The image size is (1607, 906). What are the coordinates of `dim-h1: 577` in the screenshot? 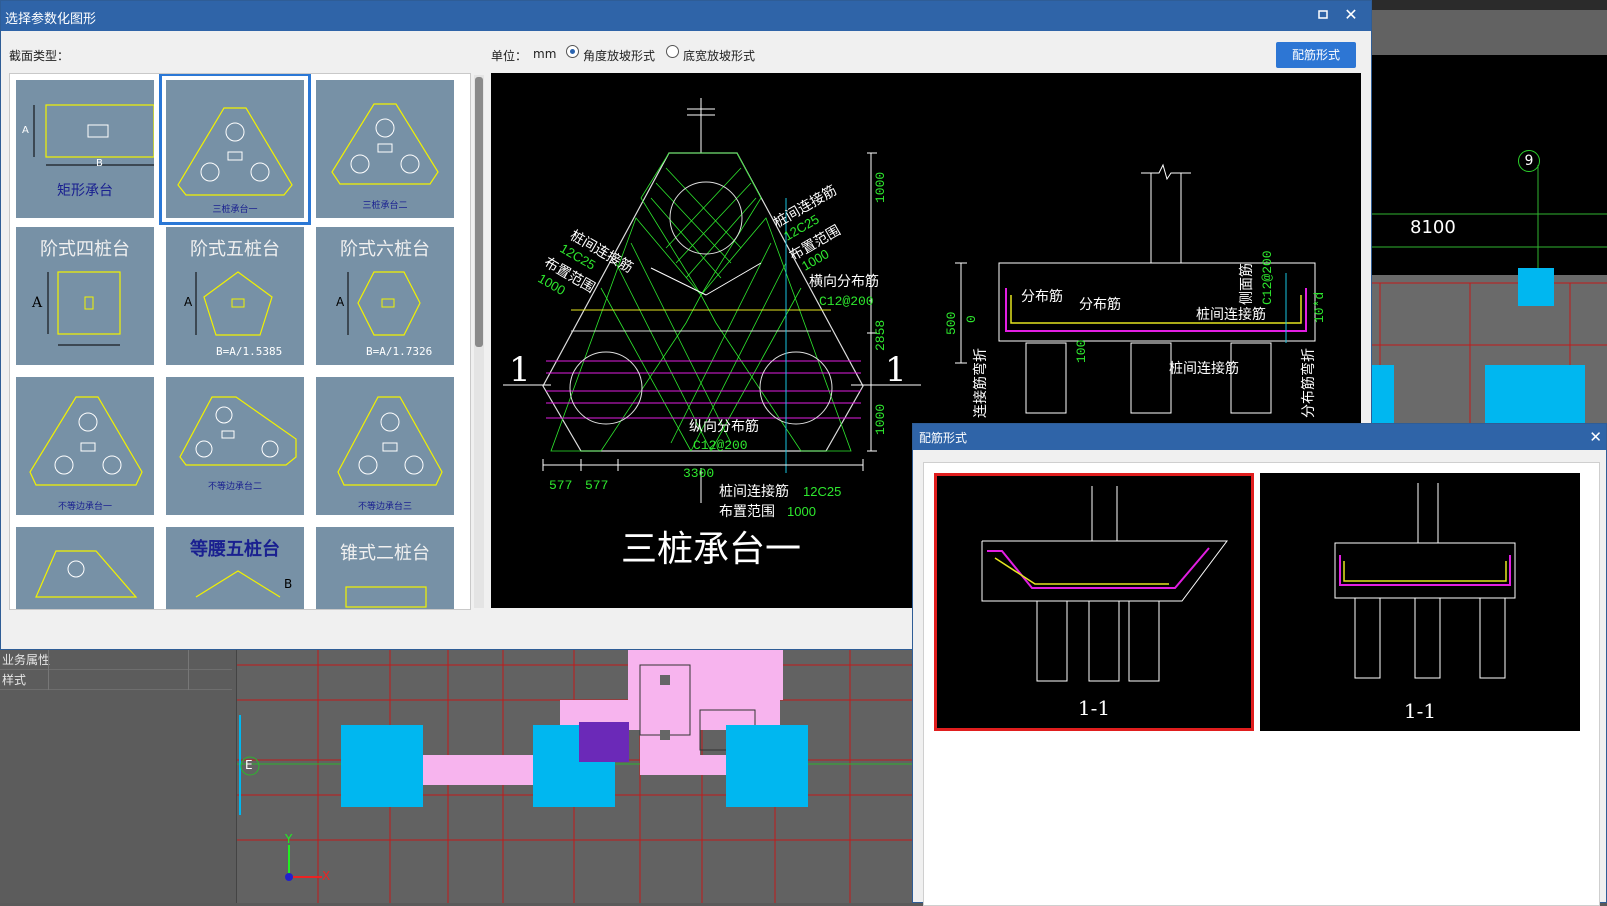 It's located at (560, 485).